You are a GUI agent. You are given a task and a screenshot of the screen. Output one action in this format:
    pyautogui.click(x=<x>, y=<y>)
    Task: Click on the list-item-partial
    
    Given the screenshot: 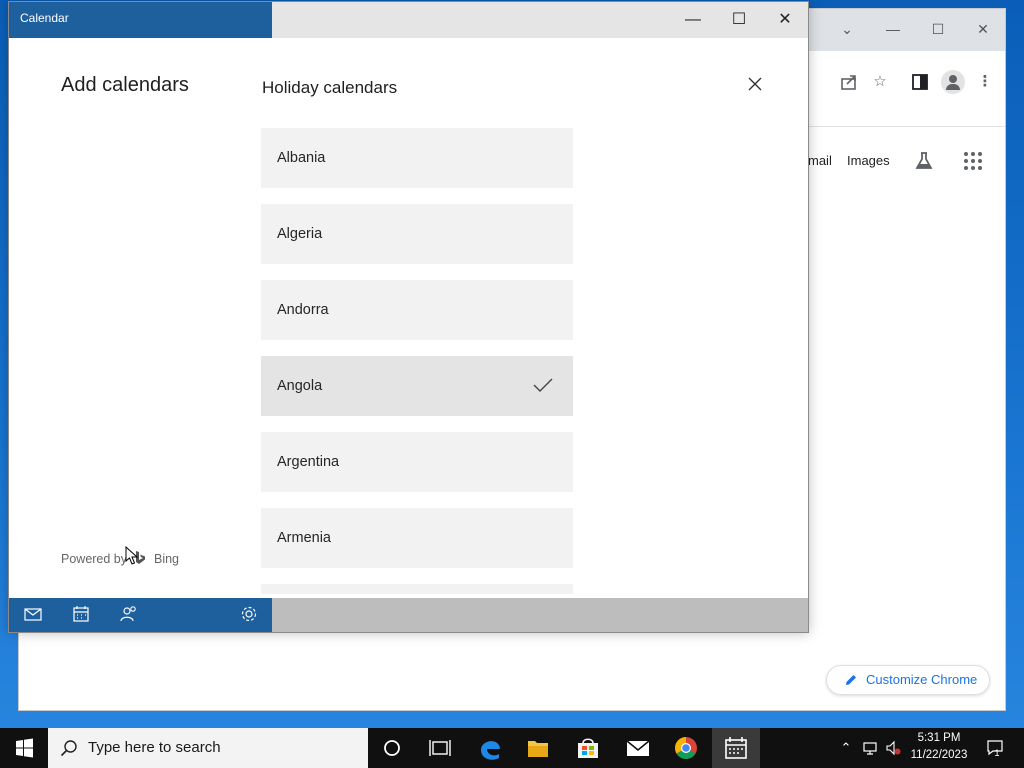 What is the action you would take?
    pyautogui.click(x=417, y=589)
    